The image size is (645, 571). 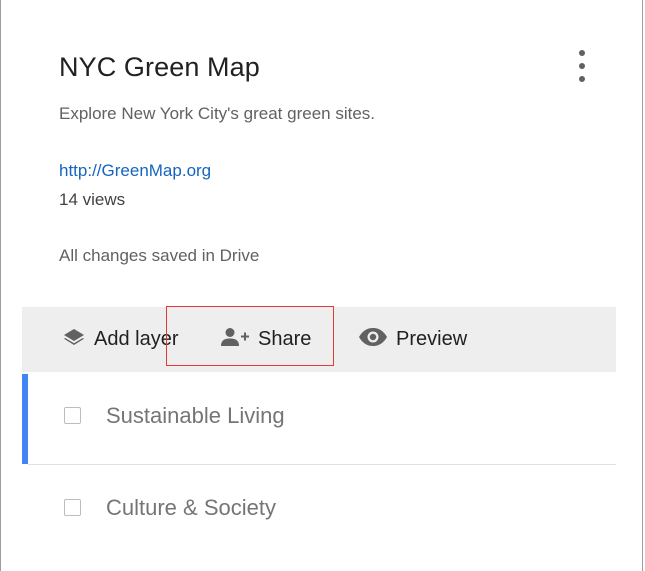 What do you see at coordinates (159, 255) in the screenshot?
I see `save-status: All changes saved in Drive` at bounding box center [159, 255].